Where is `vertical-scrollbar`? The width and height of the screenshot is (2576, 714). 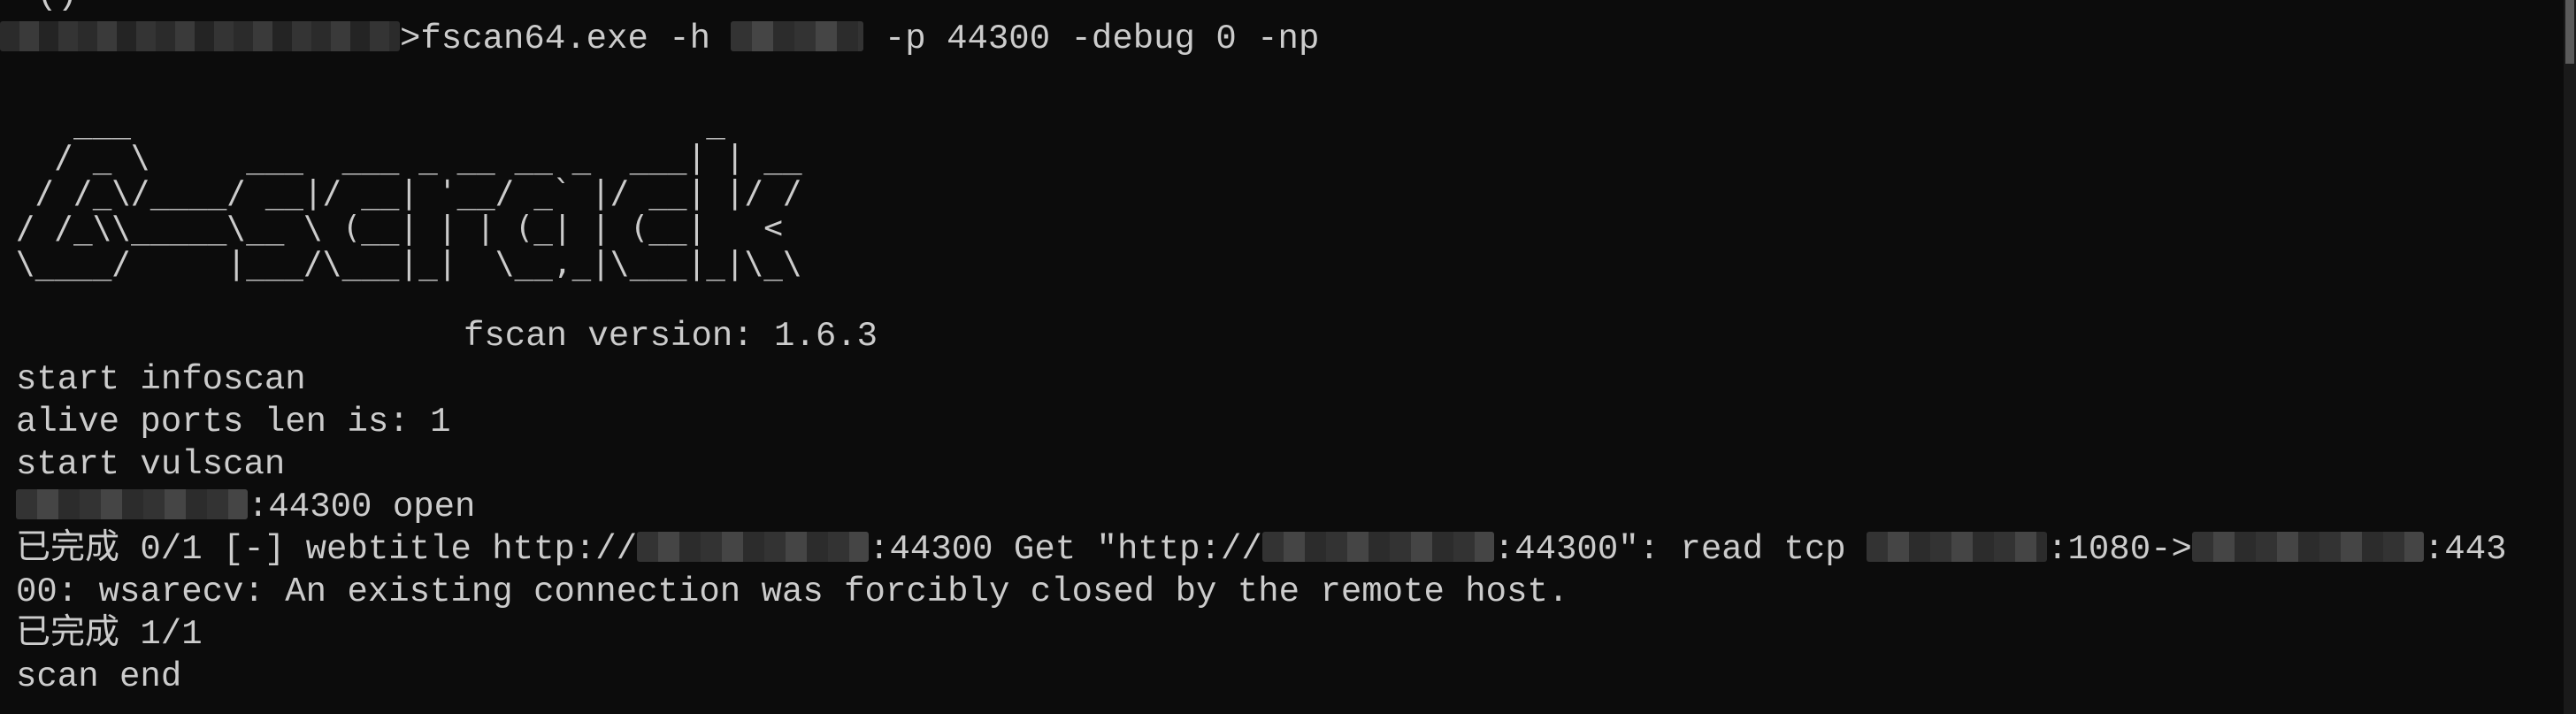 vertical-scrollbar is located at coordinates (2570, 357).